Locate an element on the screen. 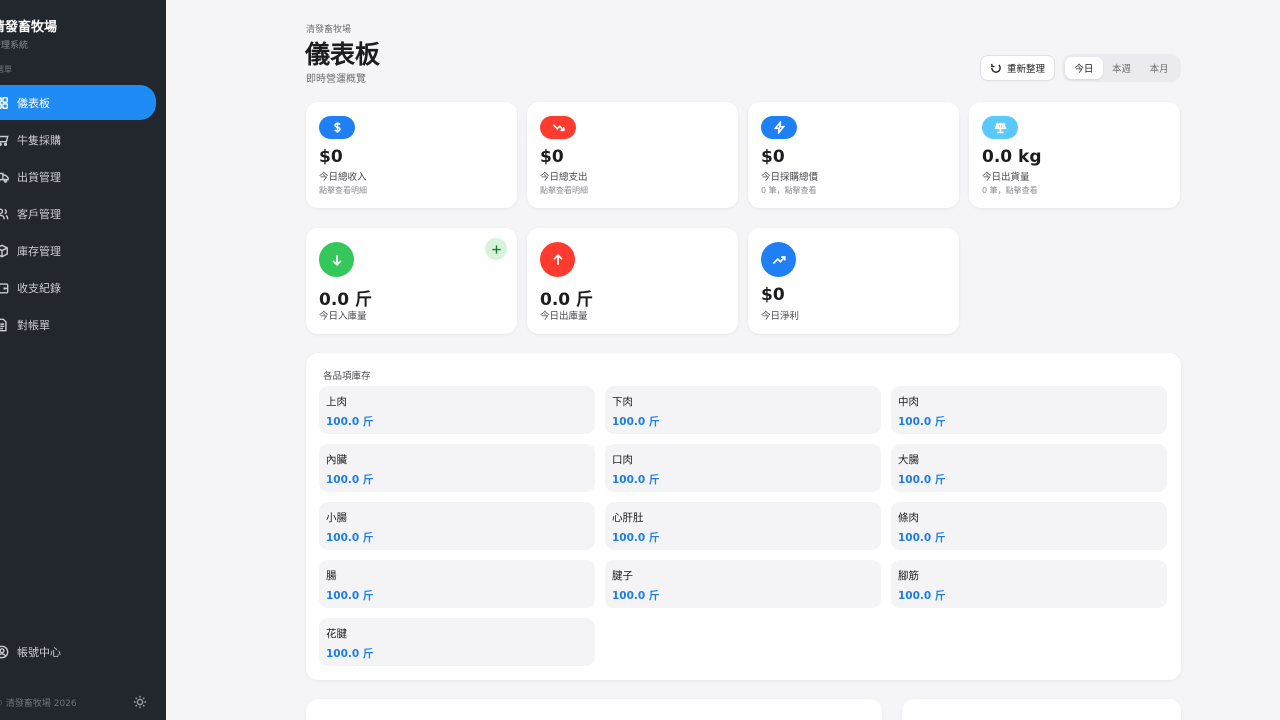  page-eyebrow: 清發畜牧場 is located at coordinates (329, 30).